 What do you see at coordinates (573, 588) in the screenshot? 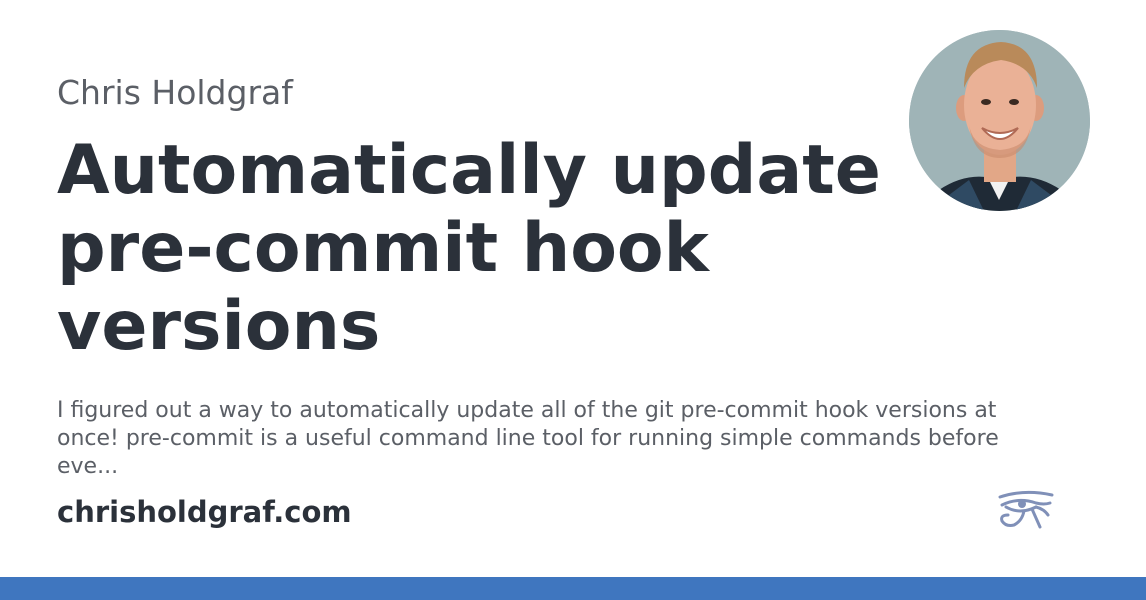
I see `bottom-accent-bar` at bounding box center [573, 588].